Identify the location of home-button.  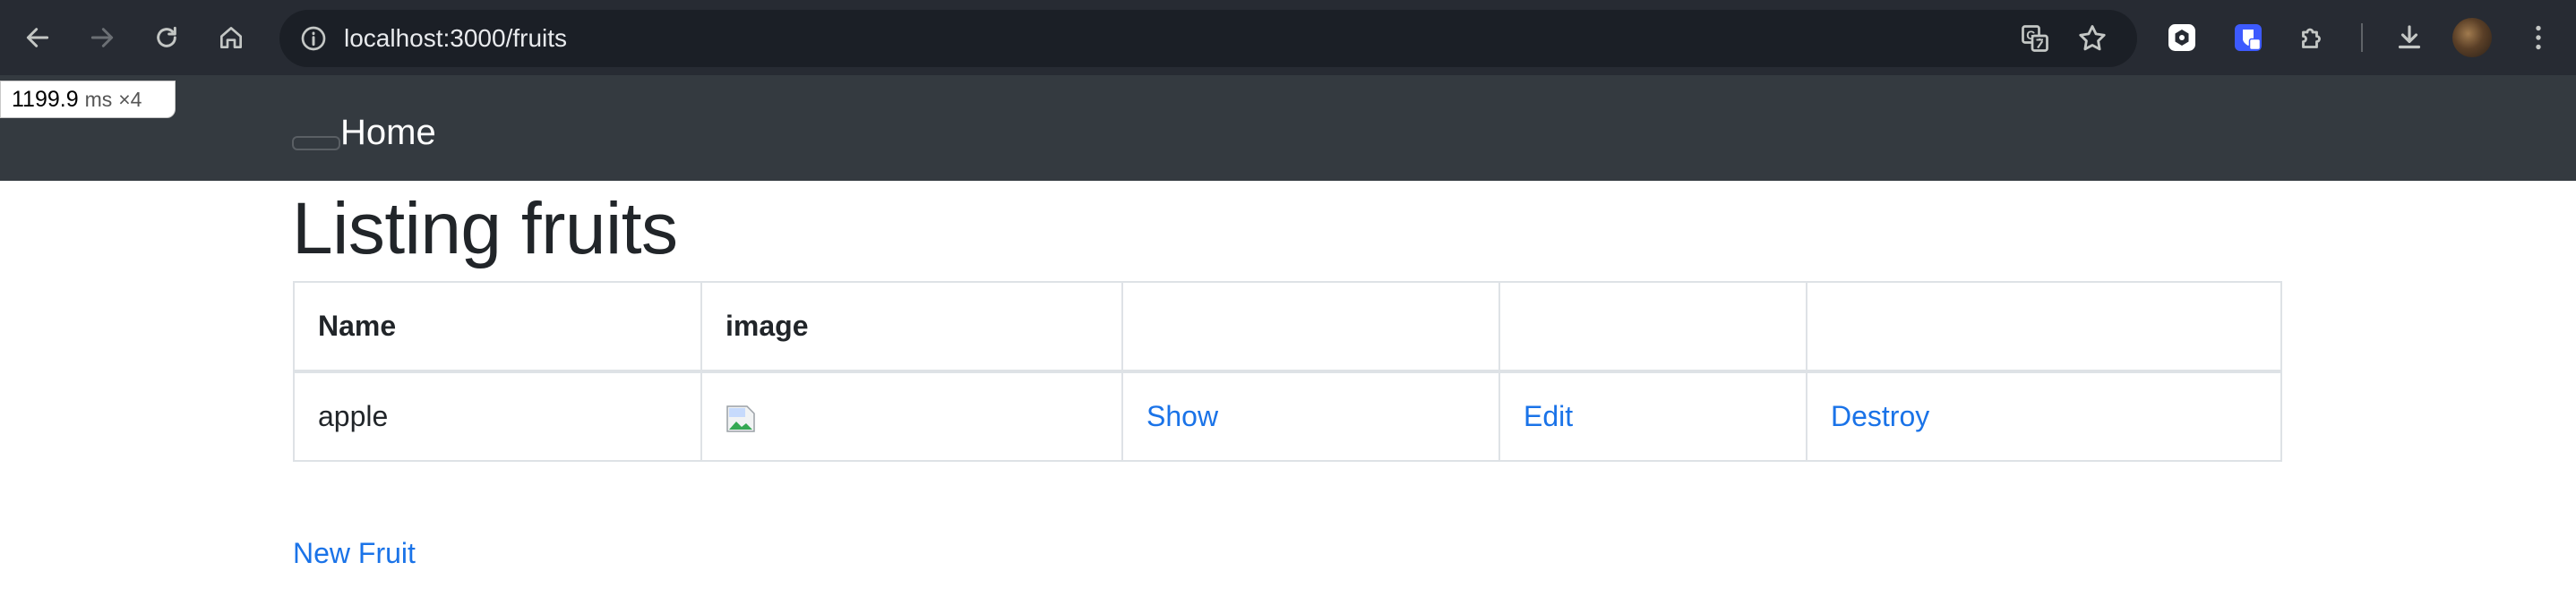
(231, 37).